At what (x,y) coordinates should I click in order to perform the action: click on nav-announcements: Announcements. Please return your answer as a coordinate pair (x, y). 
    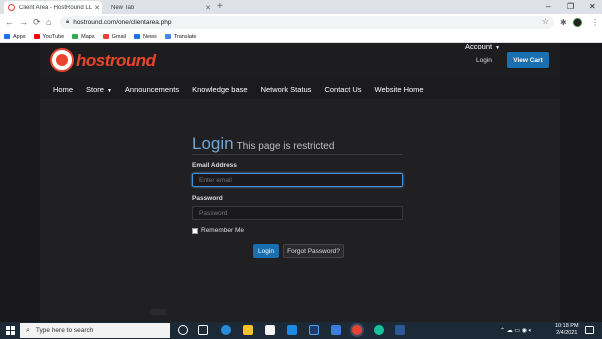
    Looking at the image, I should click on (152, 89).